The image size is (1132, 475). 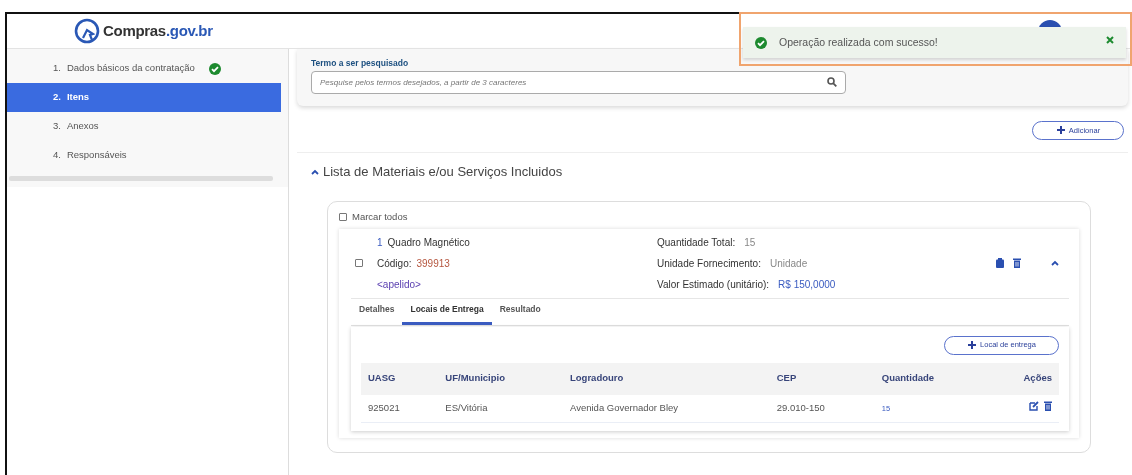 What do you see at coordinates (520, 313) in the screenshot?
I see `tab: Resultado` at bounding box center [520, 313].